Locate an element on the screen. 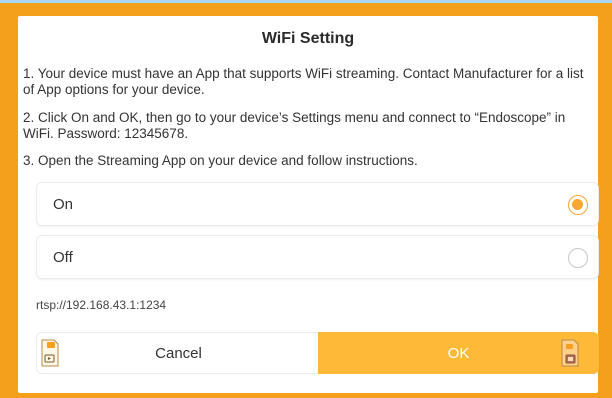  cancel-button: Cancel is located at coordinates (178, 353).